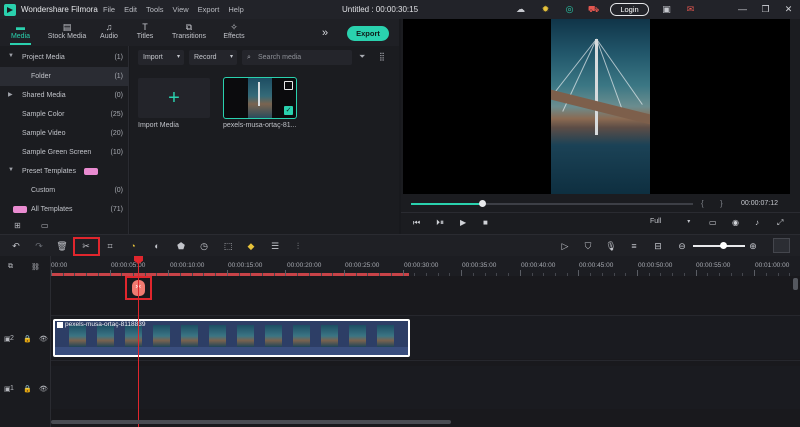 The image size is (800, 427). What do you see at coordinates (702, 203) in the screenshot?
I see `mark-in-icon: {` at bounding box center [702, 203].